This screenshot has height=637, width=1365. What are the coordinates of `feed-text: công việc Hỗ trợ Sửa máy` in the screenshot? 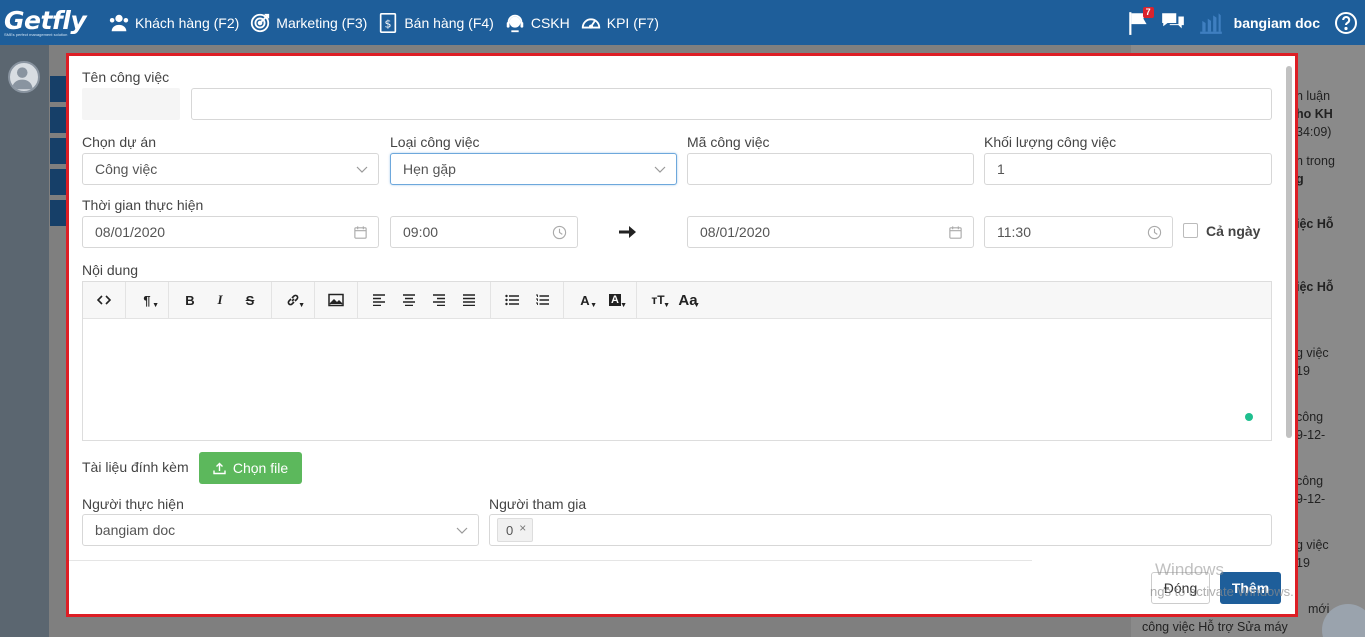 It's located at (1215, 627).